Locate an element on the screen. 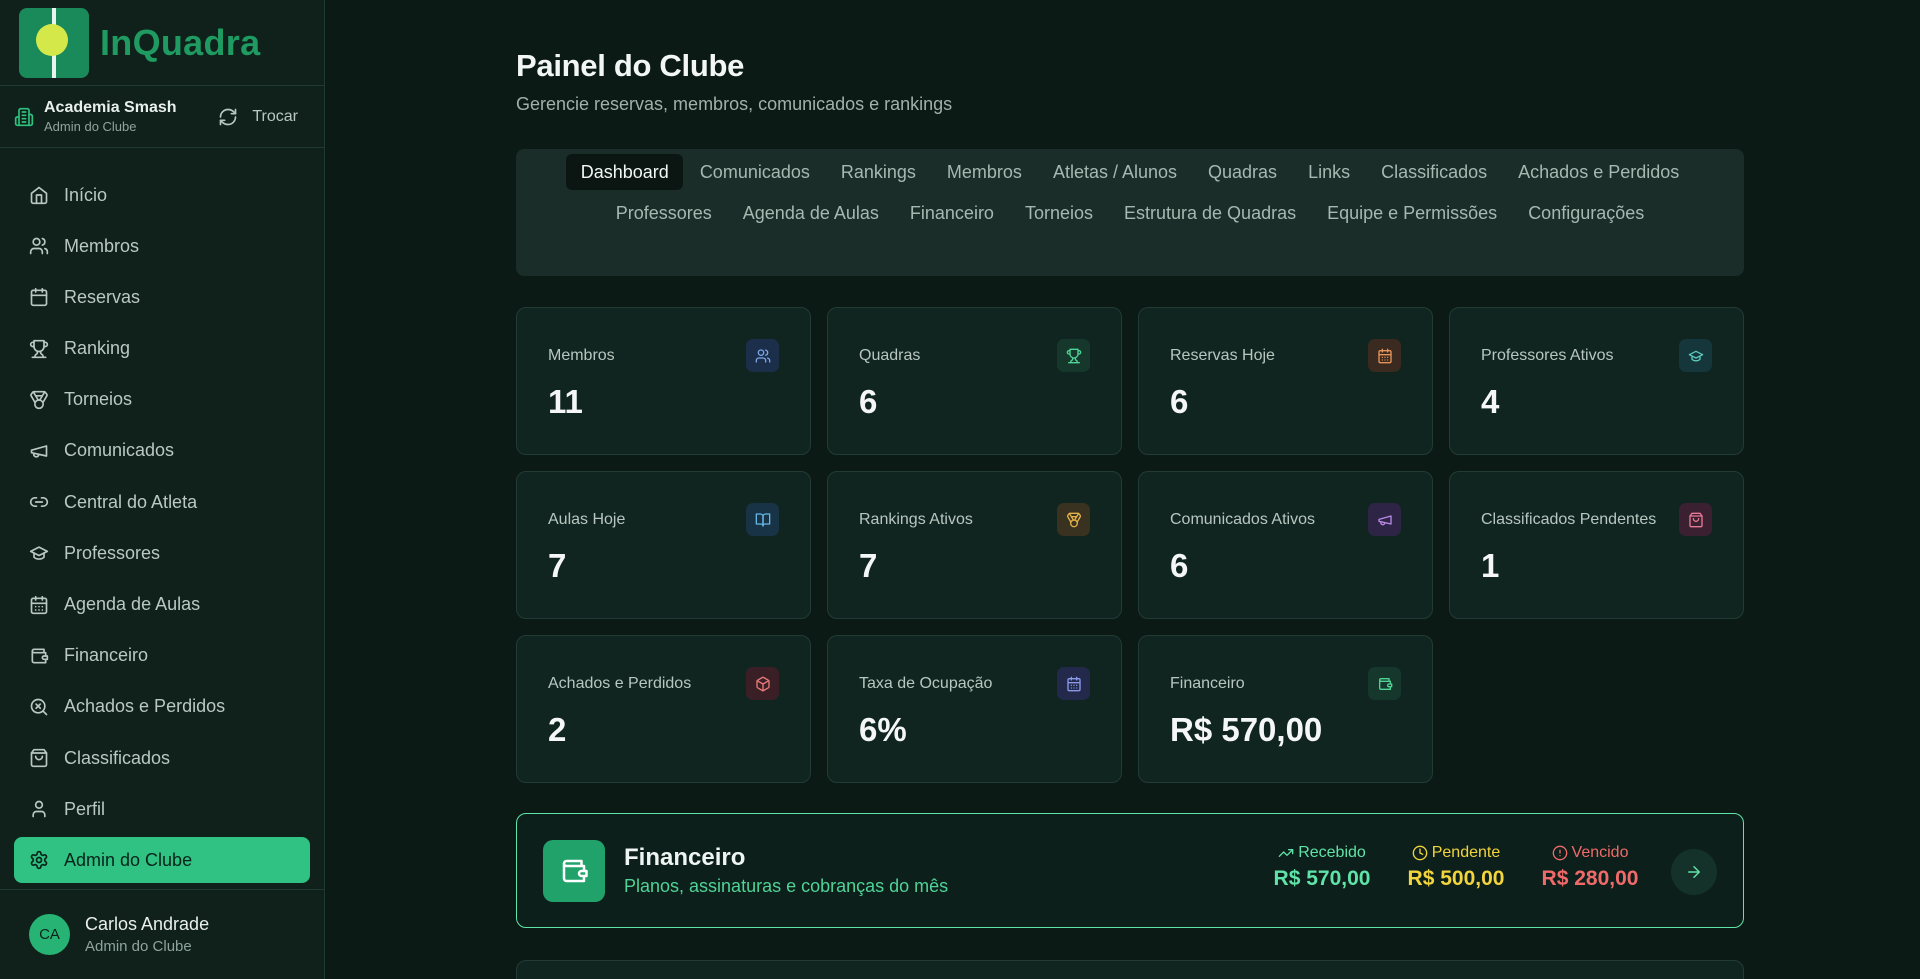 Image resolution: width=1920 pixels, height=979 pixels. tab-professores: Professores is located at coordinates (663, 213).